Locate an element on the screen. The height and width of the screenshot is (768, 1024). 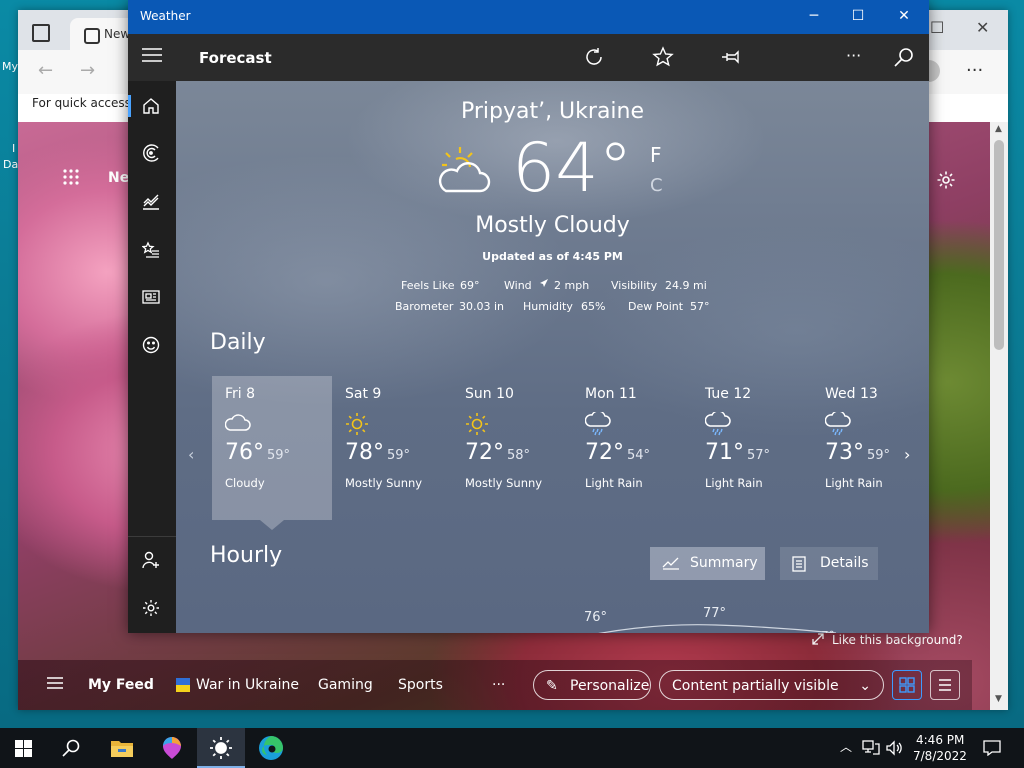
page-scrollbar: ▲ ▼ is located at coordinates (999, 416).